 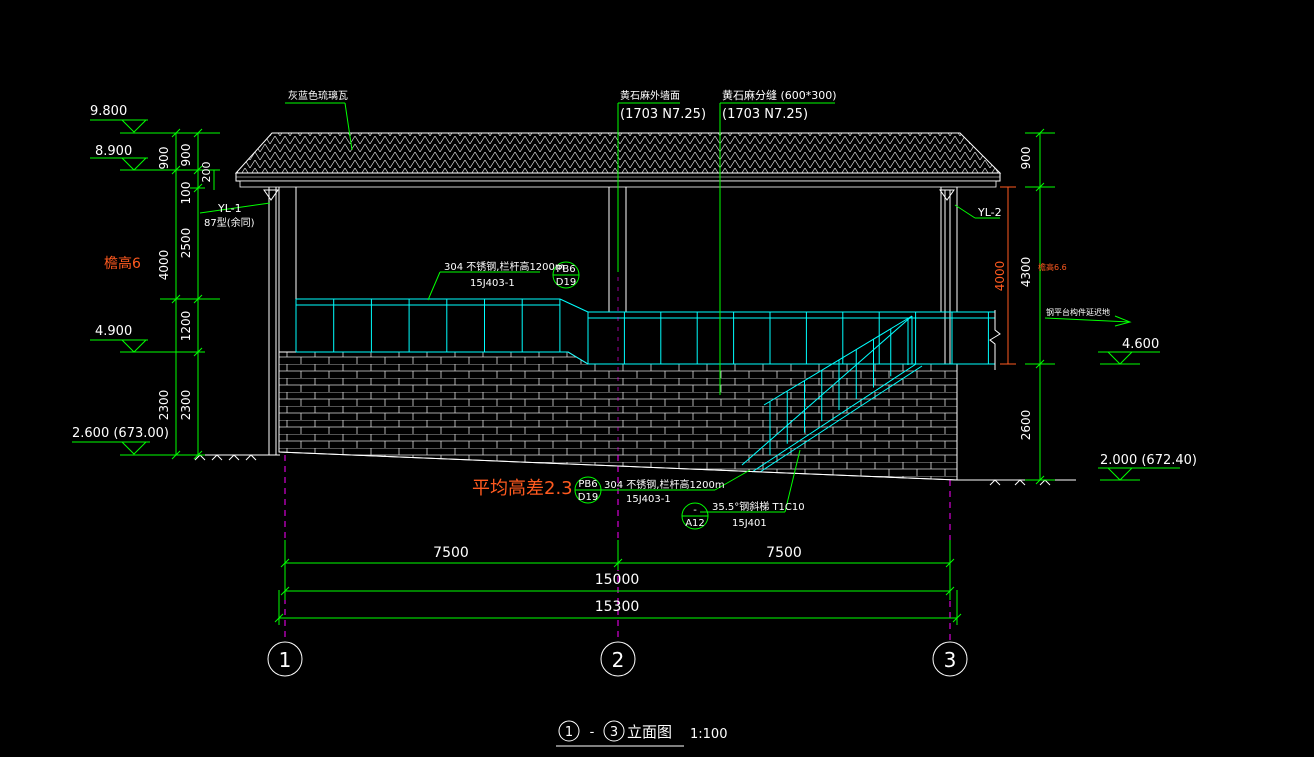 What do you see at coordinates (164, 265) in the screenshot?
I see `dim-outer-4000: 4000` at bounding box center [164, 265].